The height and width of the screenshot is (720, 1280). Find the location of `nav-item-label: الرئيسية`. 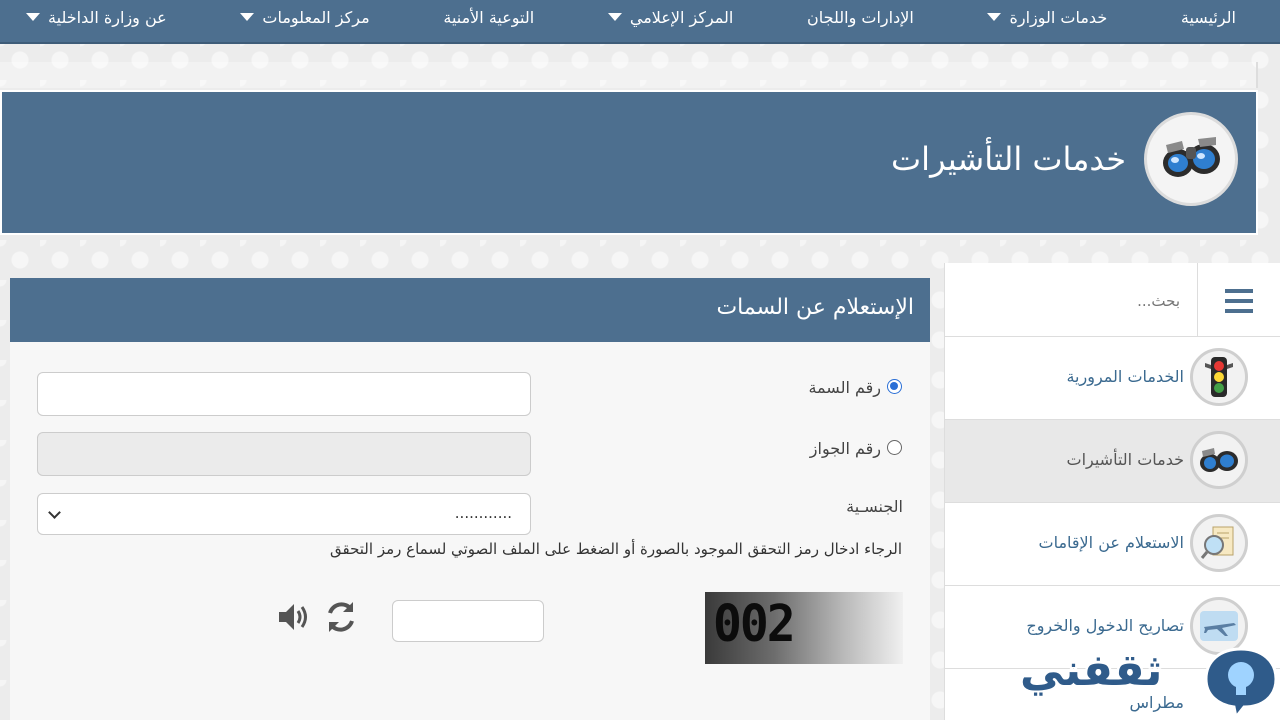

nav-item-label: الرئيسية is located at coordinates (1208, 17).